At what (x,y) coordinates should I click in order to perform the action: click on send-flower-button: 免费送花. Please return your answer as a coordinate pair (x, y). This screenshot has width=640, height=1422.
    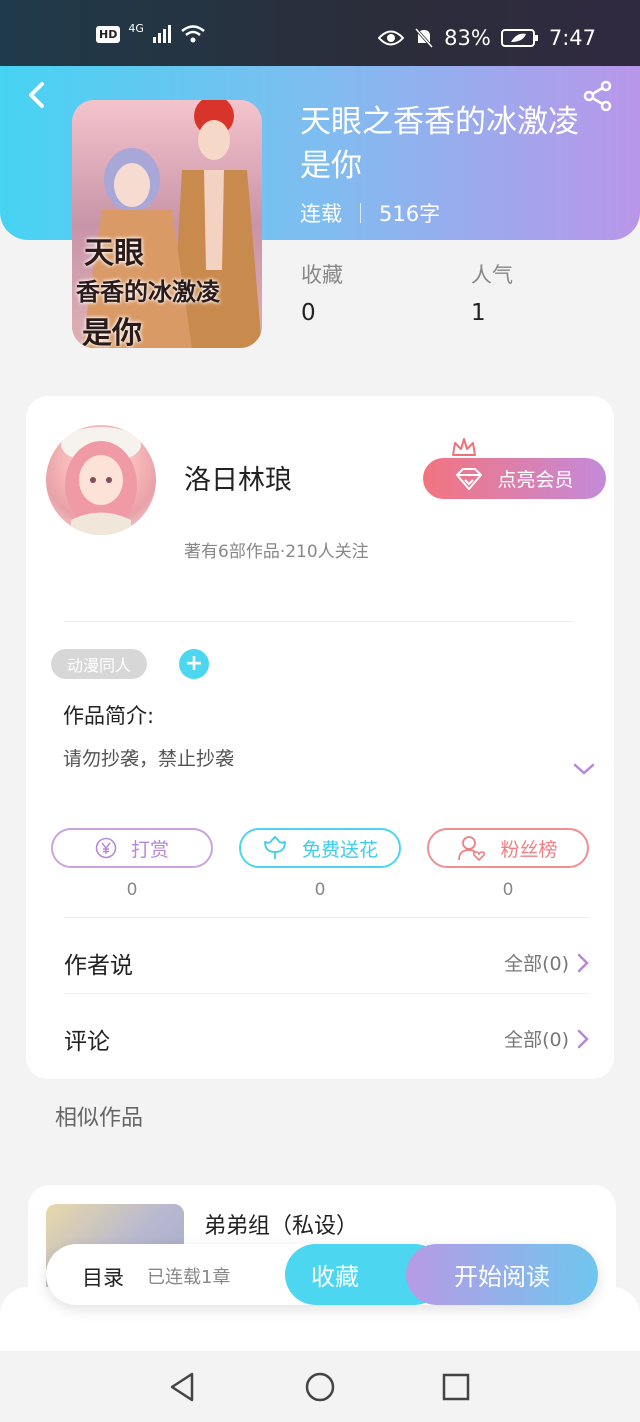
    Looking at the image, I should click on (320, 848).